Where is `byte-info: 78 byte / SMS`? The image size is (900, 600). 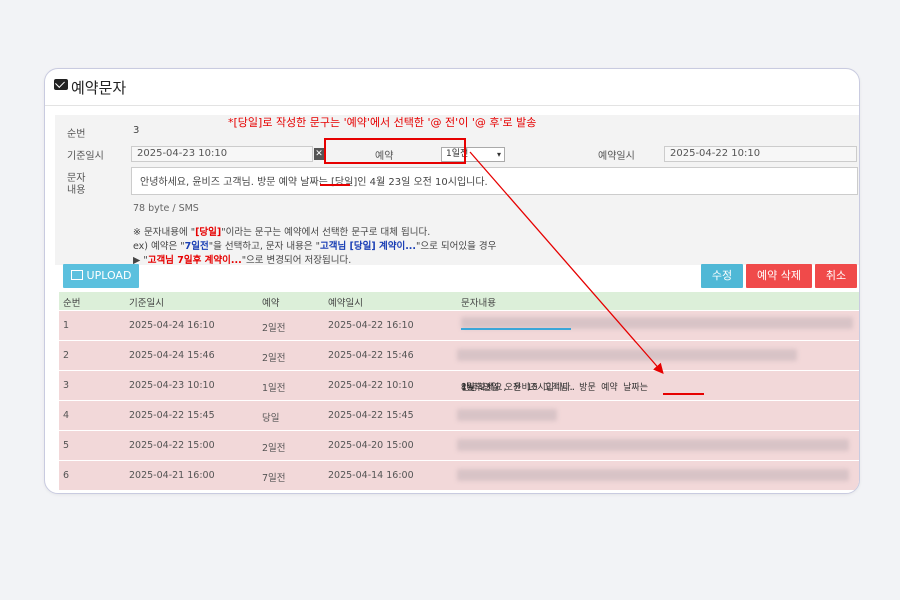 byte-info: 78 byte / SMS is located at coordinates (166, 208).